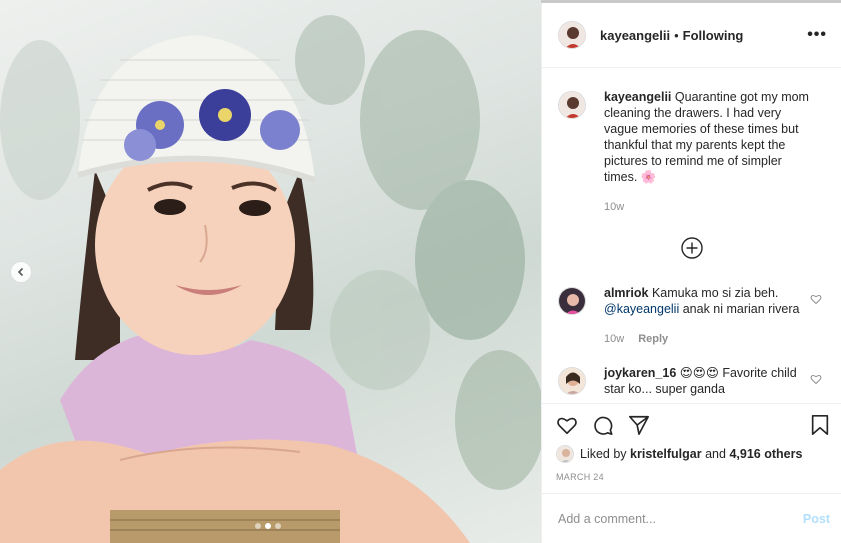 The width and height of the screenshot is (841, 543). What do you see at coordinates (567, 425) in the screenshot?
I see `like-heart-icon` at bounding box center [567, 425].